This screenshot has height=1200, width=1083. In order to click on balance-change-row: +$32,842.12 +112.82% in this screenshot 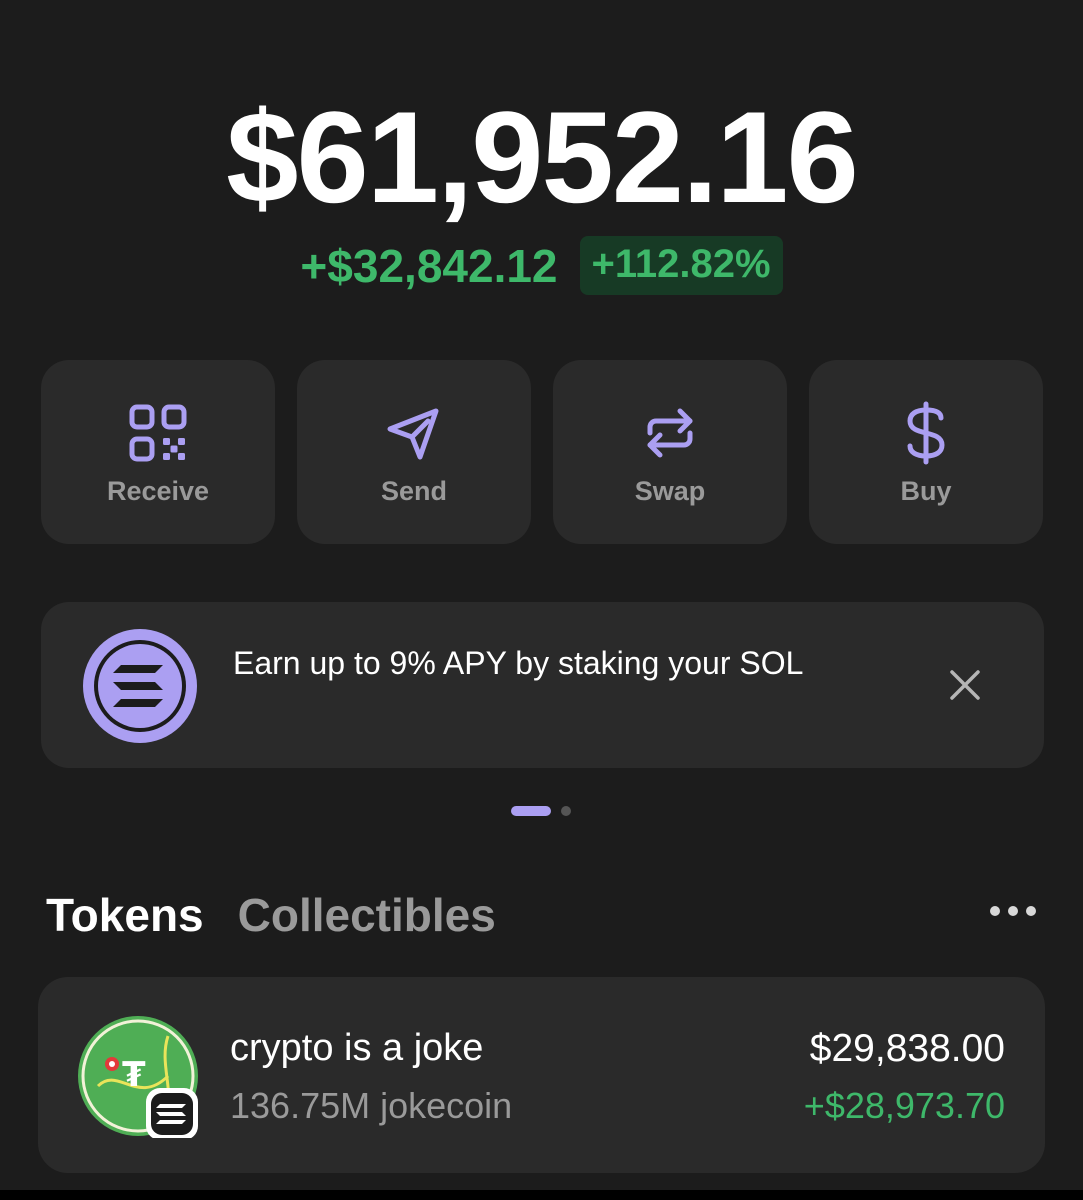, I will do `click(541, 265)`.